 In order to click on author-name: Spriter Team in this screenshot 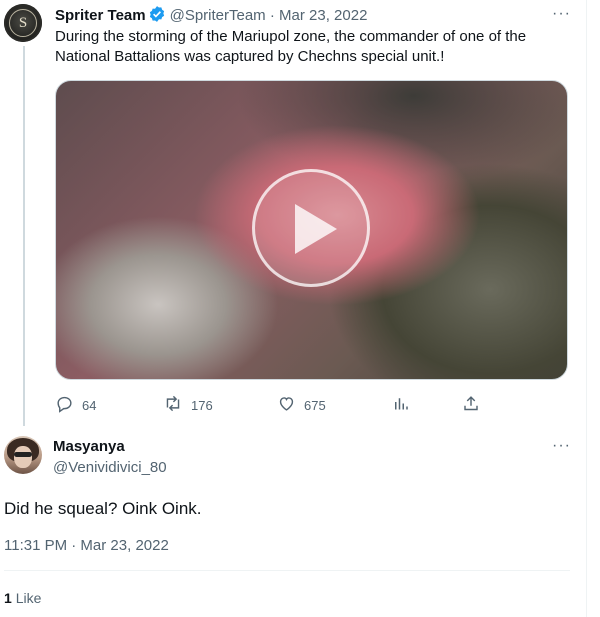, I will do `click(100, 15)`.